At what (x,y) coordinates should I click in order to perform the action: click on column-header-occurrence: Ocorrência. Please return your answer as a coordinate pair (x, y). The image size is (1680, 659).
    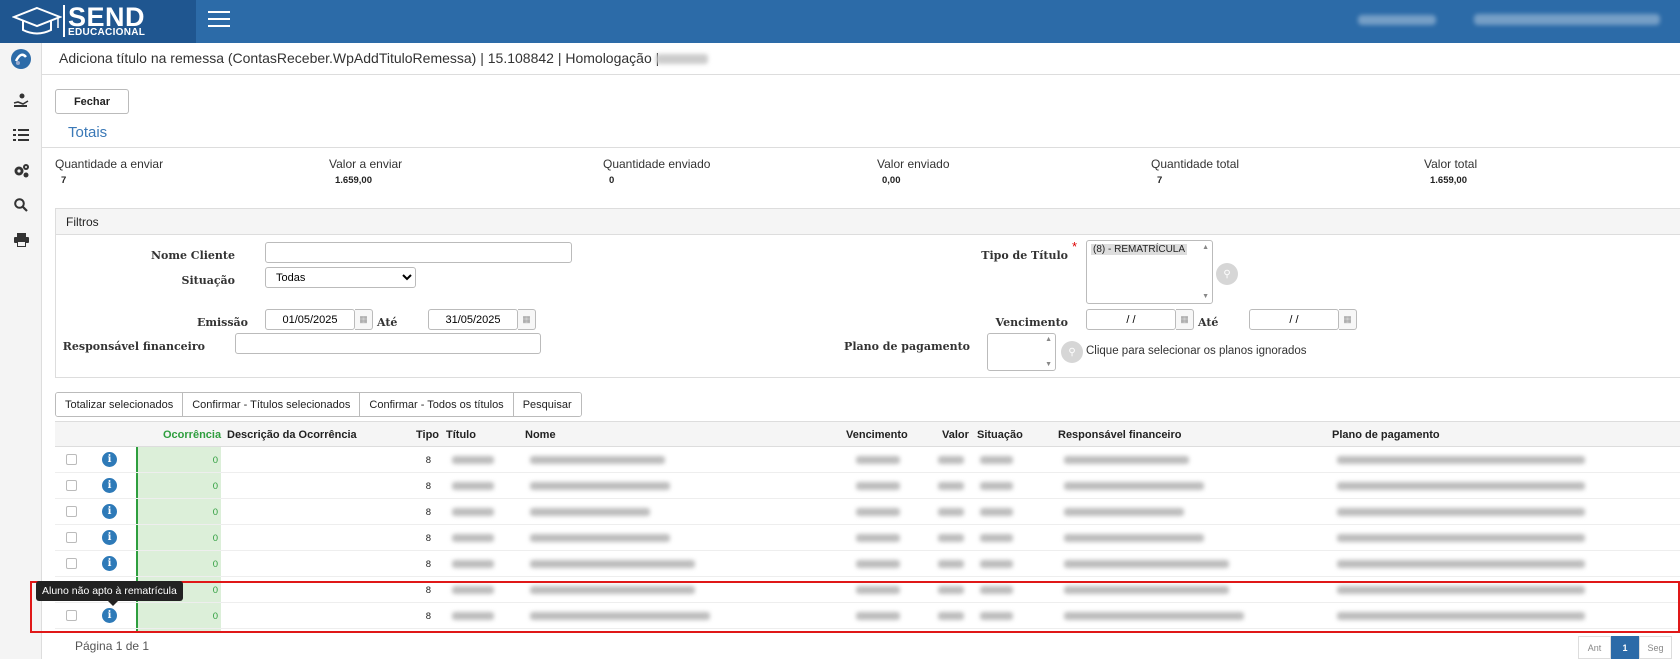
    Looking at the image, I should click on (192, 435).